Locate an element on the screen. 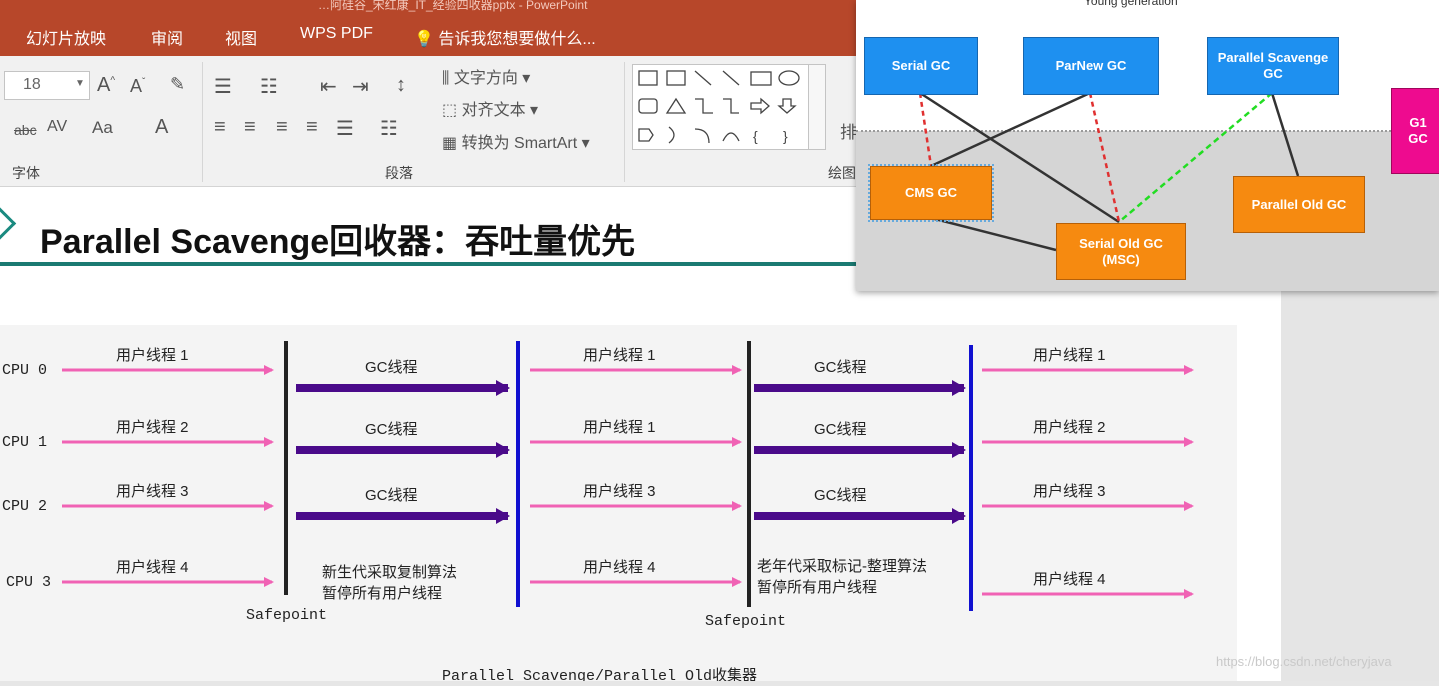 The height and width of the screenshot is (686, 1439). group-label-draw: 绘图 is located at coordinates (842, 173).